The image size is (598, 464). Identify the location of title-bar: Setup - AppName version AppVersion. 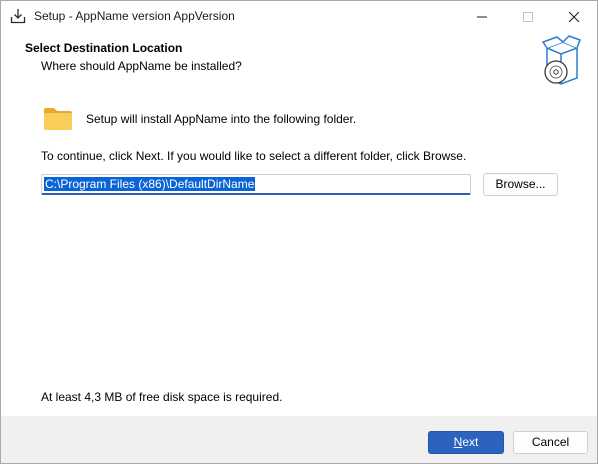
(299, 16).